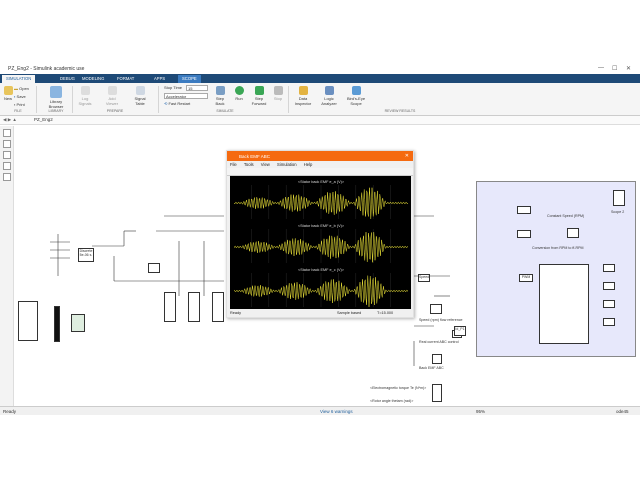 This screenshot has width=640, height=480. What do you see at coordinates (524, 210) in the screenshot?
I see `constant-block` at bounding box center [524, 210].